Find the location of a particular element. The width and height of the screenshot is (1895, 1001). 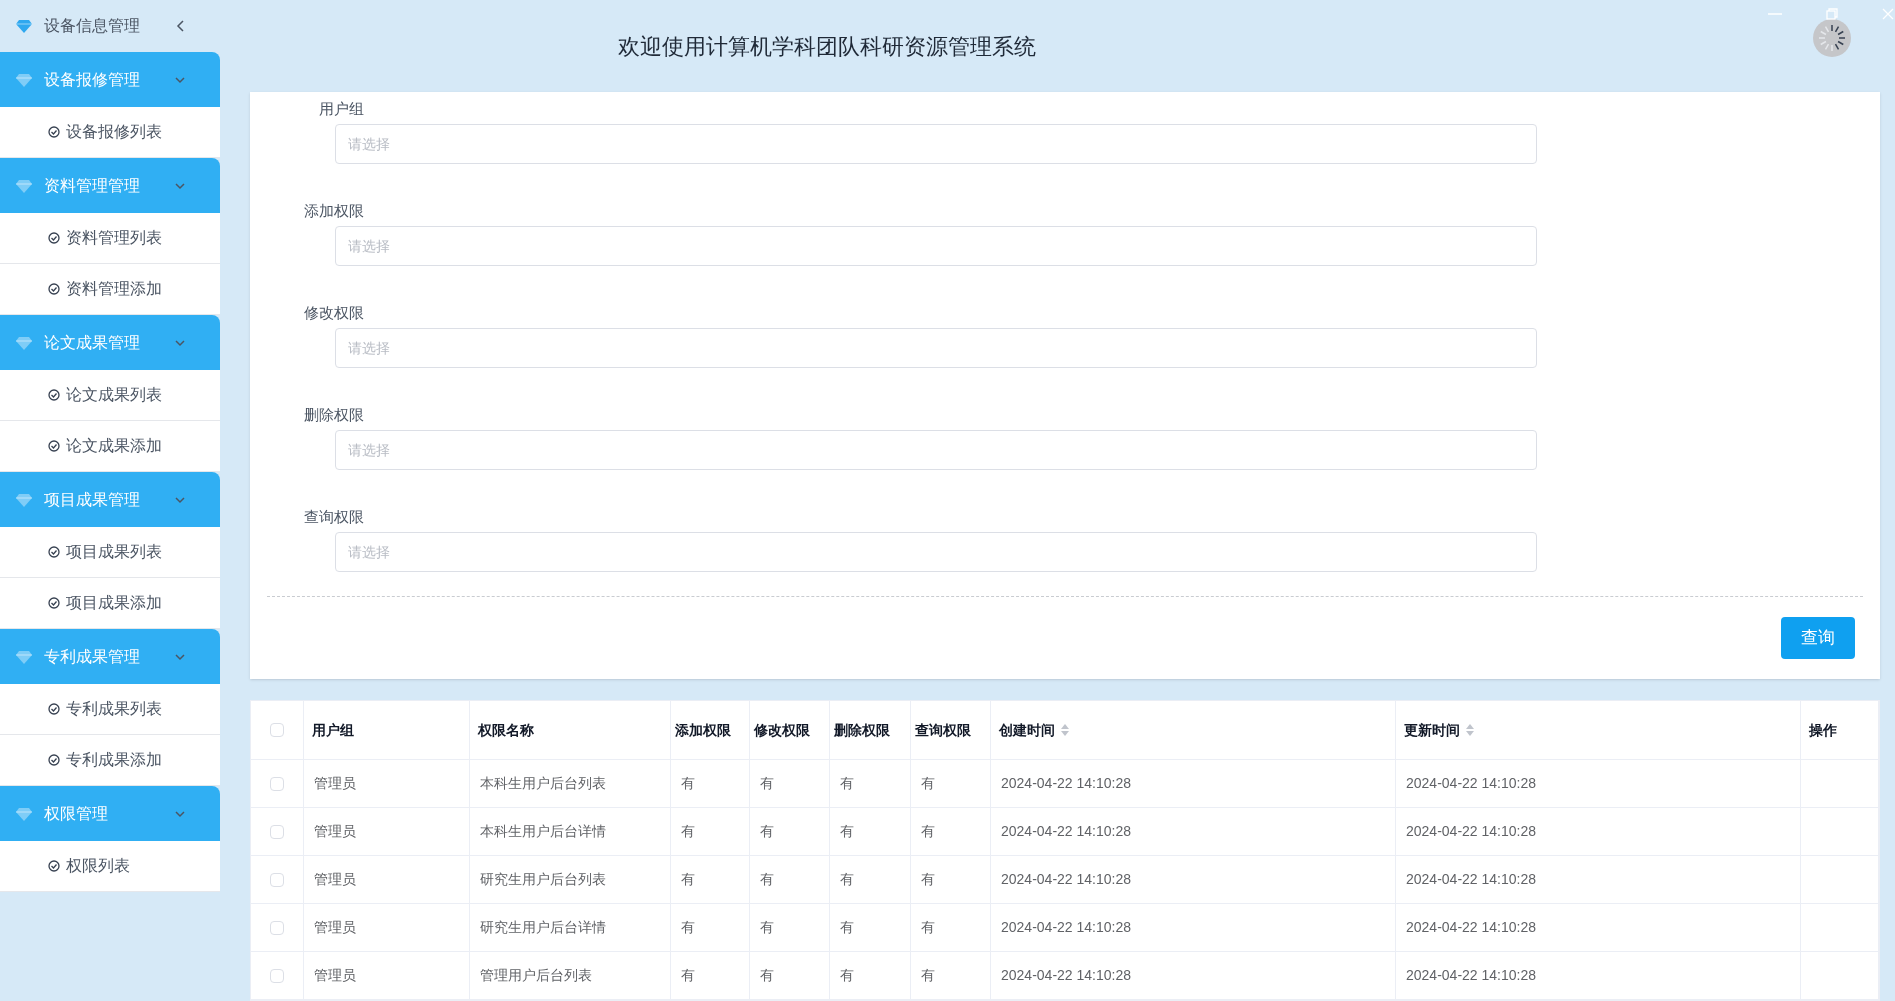

menu-item: 项目成果列表 is located at coordinates (110, 552).